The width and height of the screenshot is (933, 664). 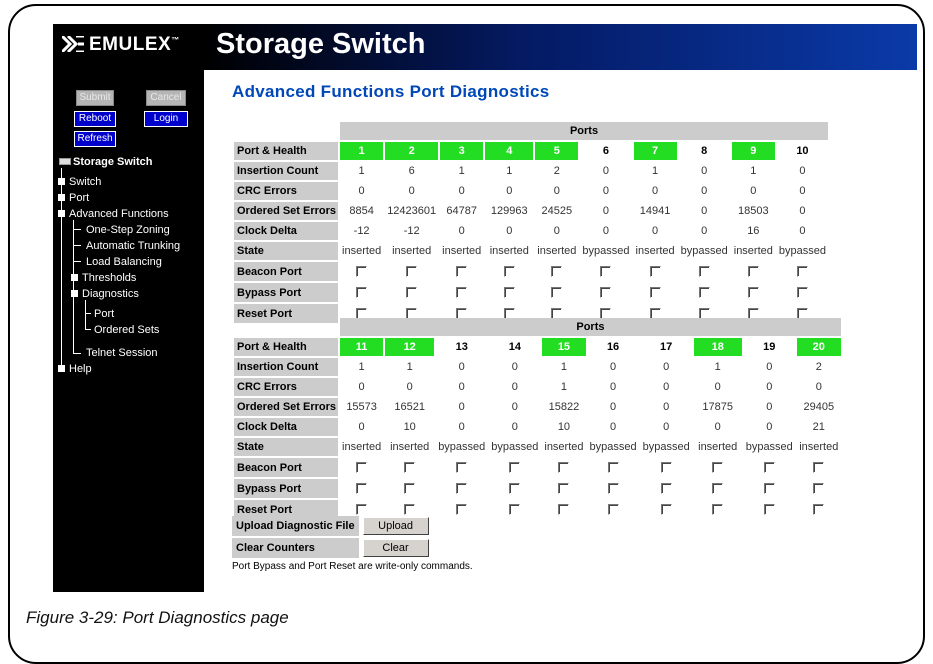 I want to click on tree-item-onestep: One-Step Zoning, so click(x=128, y=230).